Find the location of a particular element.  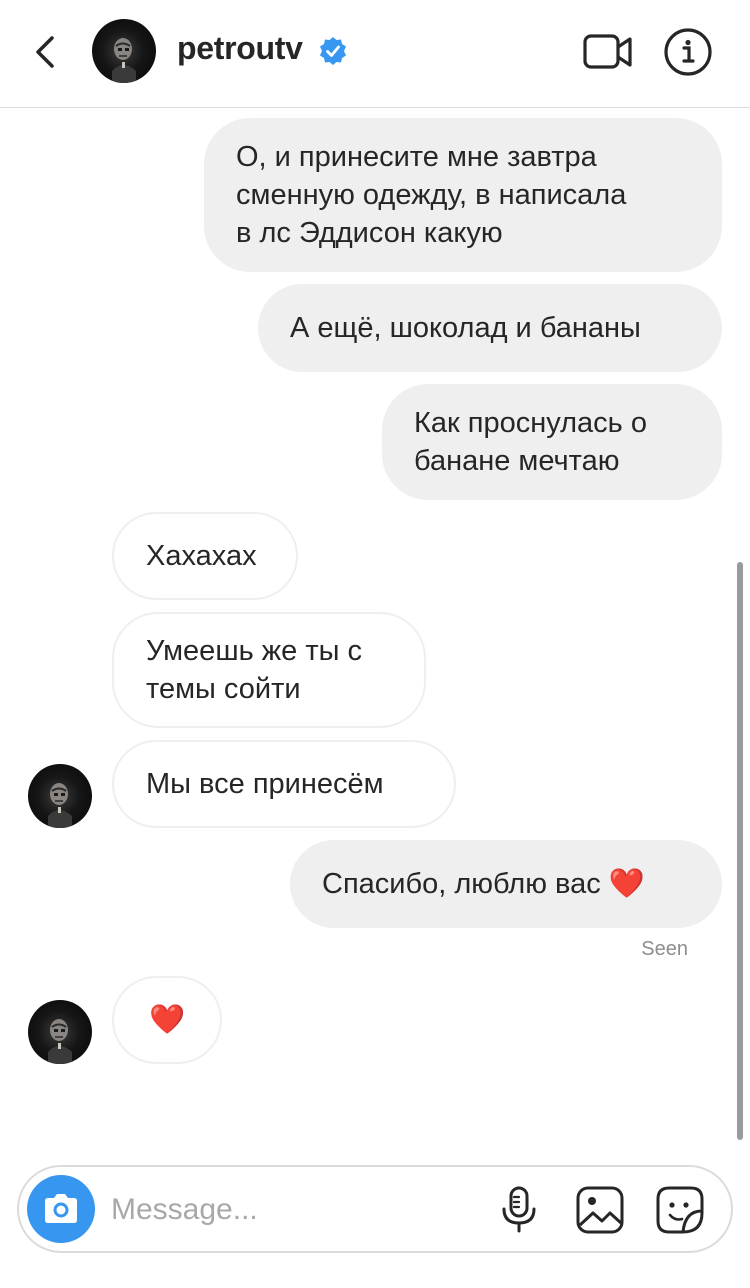

message-text: Спасибо, люблю вас ❤️ is located at coordinates (483, 884).